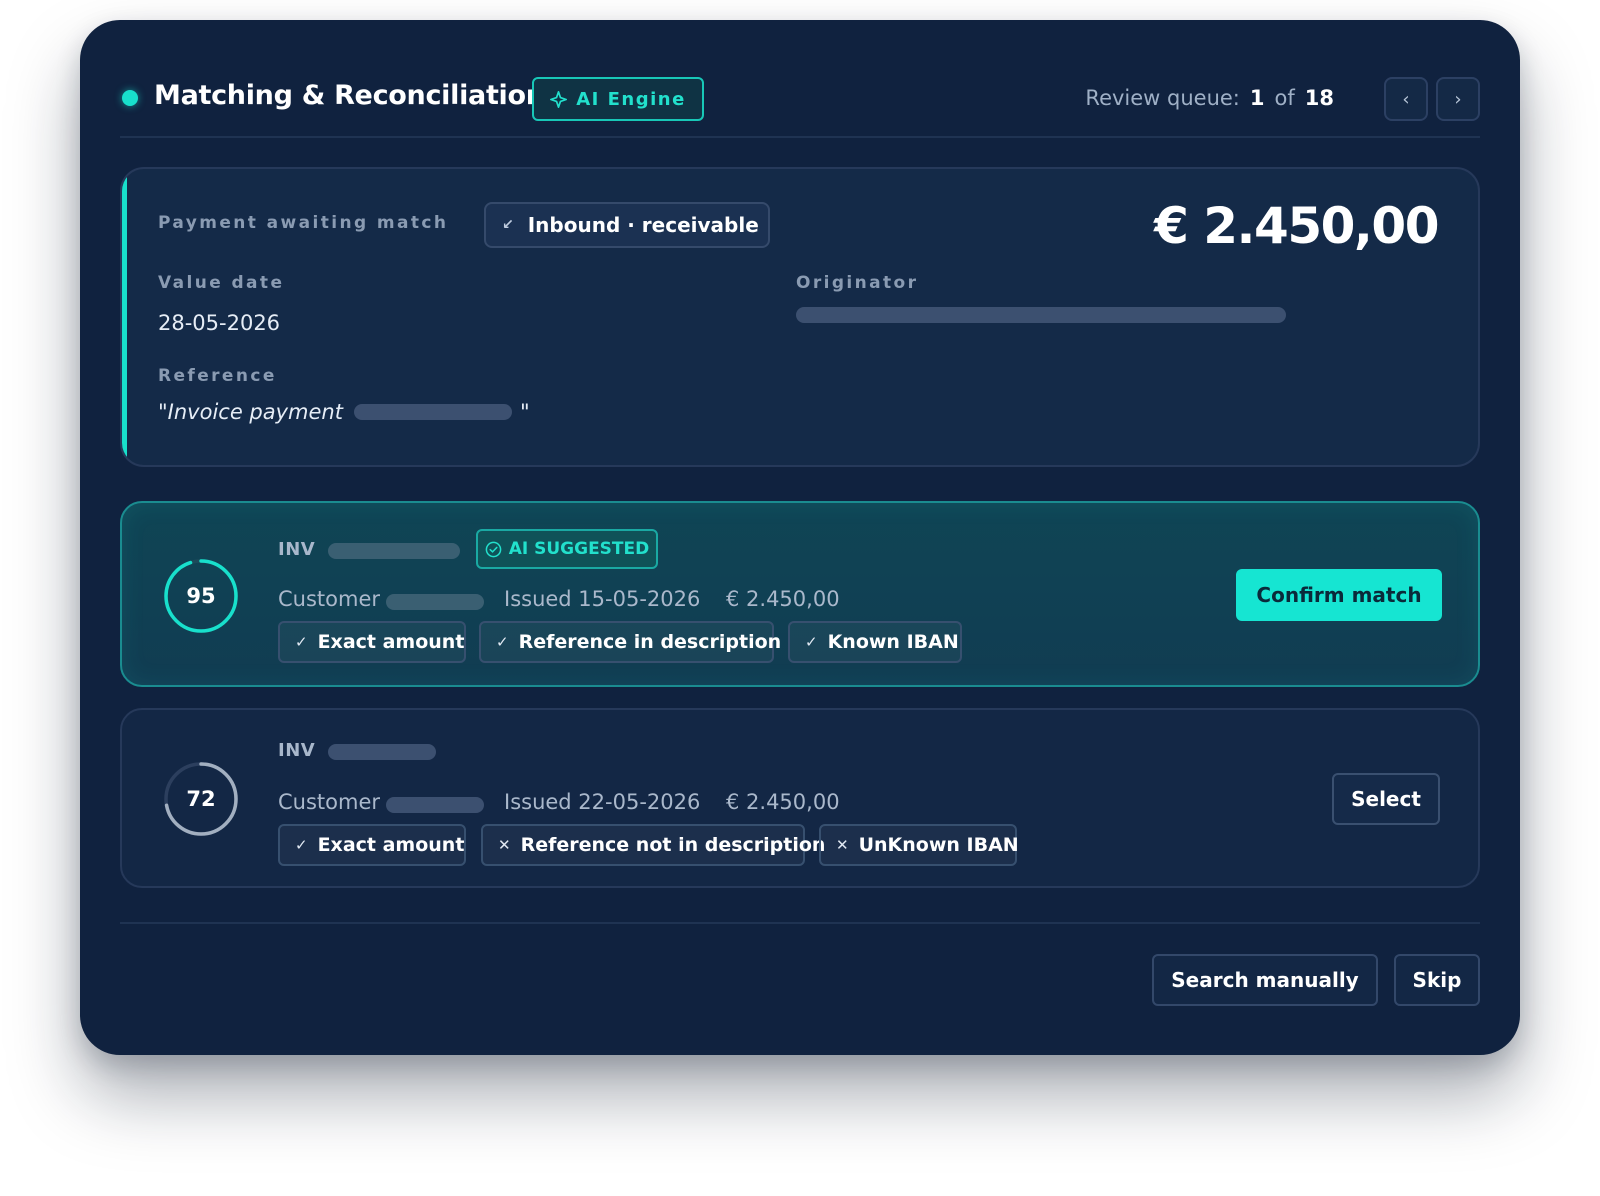  What do you see at coordinates (1296, 226) in the screenshot?
I see `payment-amount: € 2.450,00` at bounding box center [1296, 226].